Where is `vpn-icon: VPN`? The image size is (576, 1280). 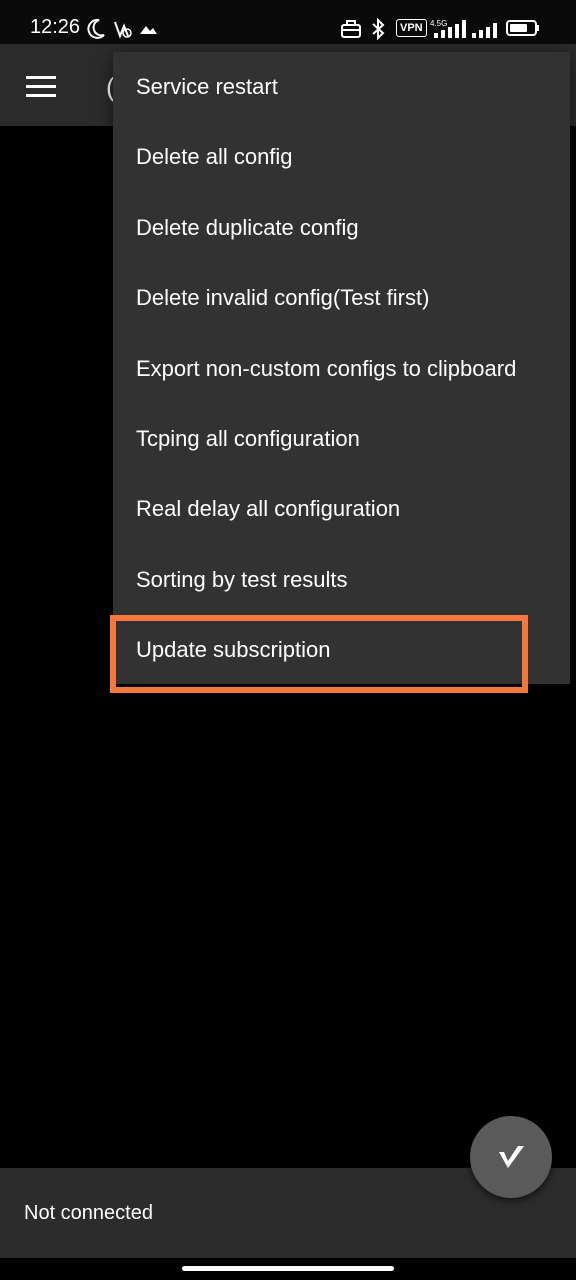
vpn-icon: VPN is located at coordinates (411, 28).